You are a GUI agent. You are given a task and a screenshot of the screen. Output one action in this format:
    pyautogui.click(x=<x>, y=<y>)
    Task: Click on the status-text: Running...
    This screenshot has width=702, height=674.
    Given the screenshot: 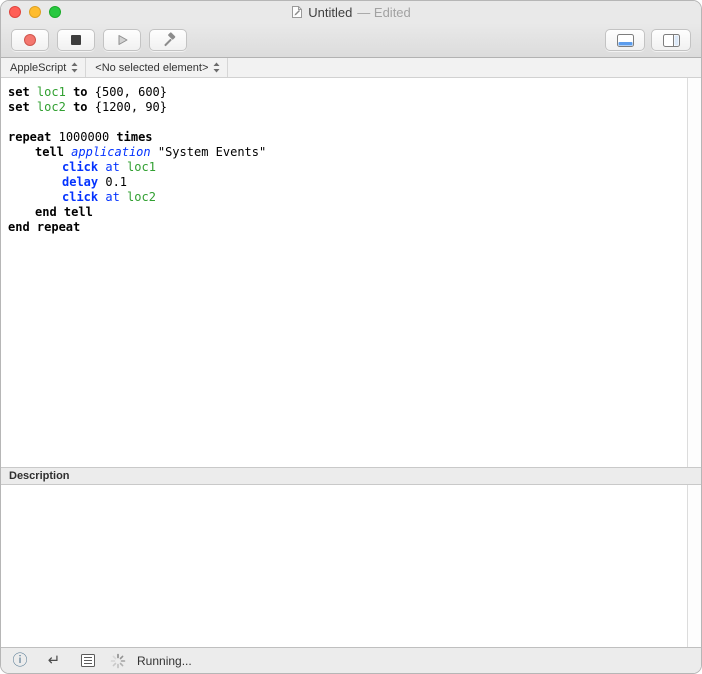 What is the action you would take?
    pyautogui.click(x=164, y=660)
    